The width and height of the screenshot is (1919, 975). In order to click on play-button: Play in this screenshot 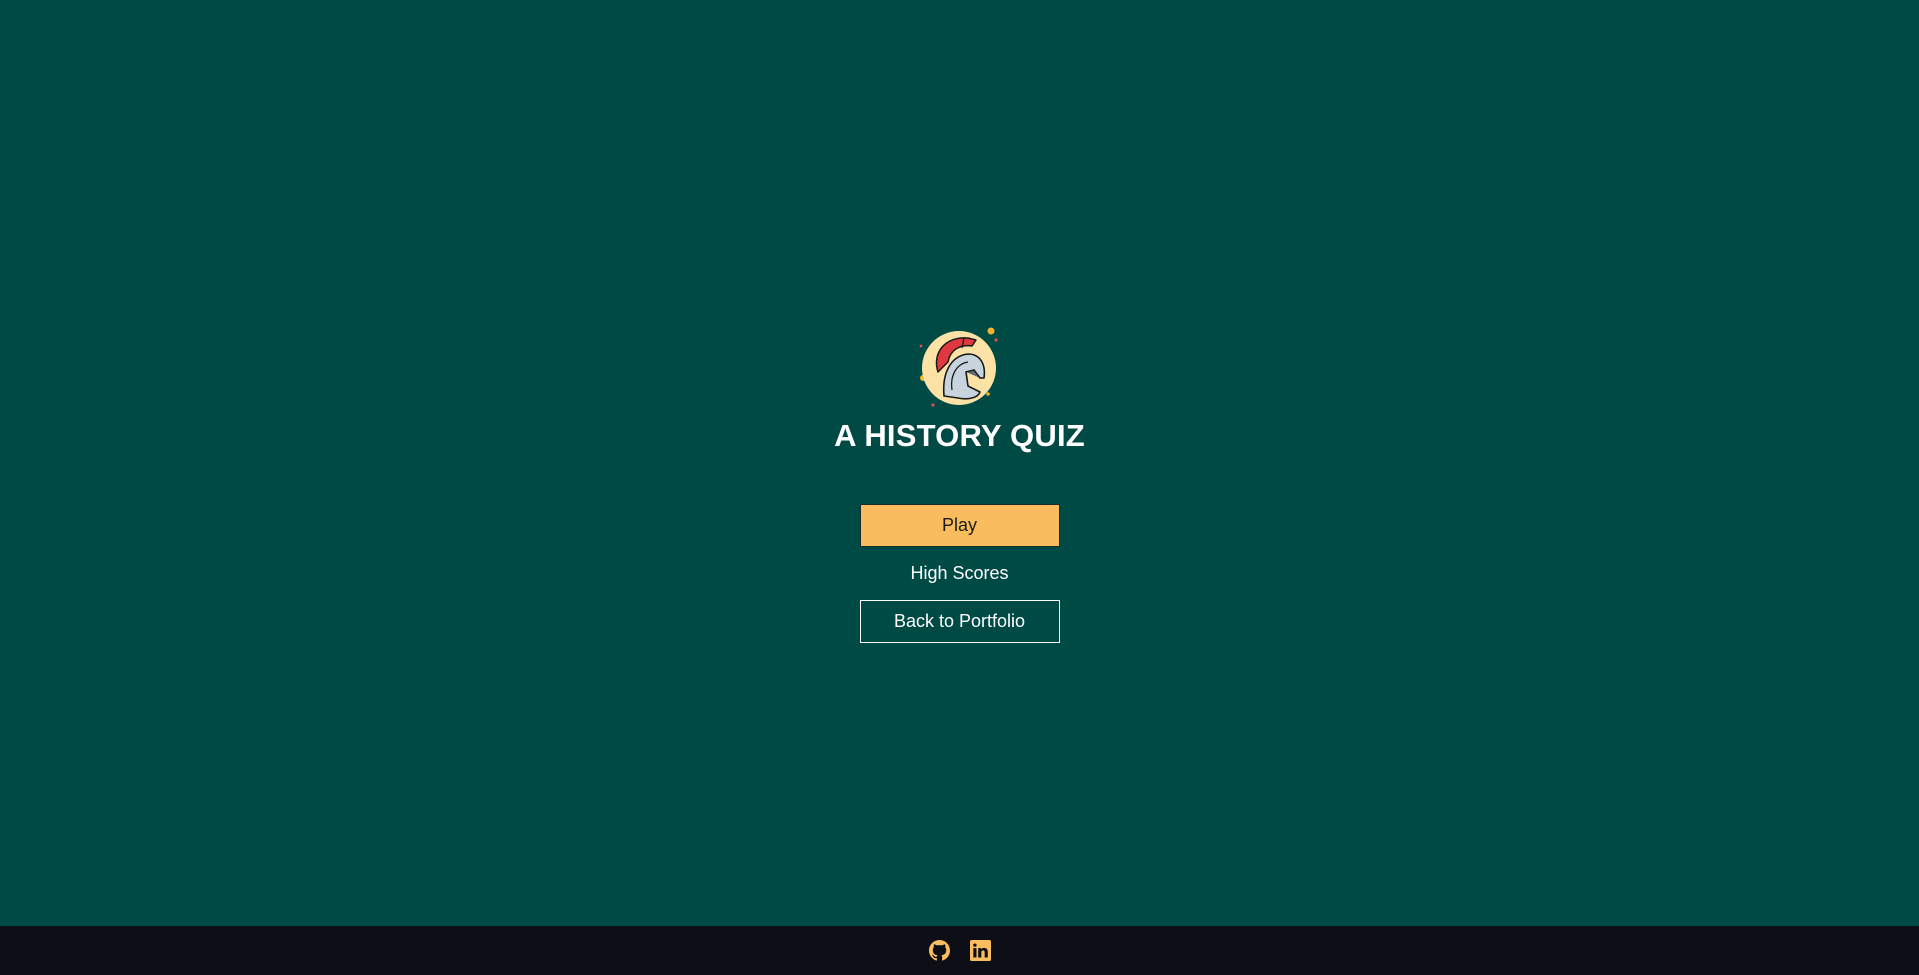, I will do `click(959, 525)`.